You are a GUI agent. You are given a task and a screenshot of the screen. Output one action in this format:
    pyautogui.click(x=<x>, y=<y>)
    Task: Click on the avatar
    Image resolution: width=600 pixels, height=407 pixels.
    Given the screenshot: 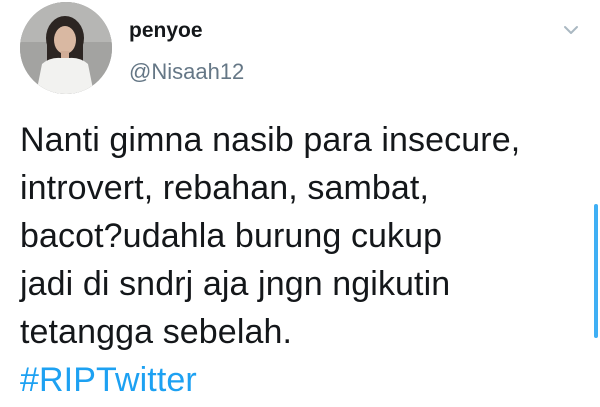 What is the action you would take?
    pyautogui.click(x=66, y=48)
    